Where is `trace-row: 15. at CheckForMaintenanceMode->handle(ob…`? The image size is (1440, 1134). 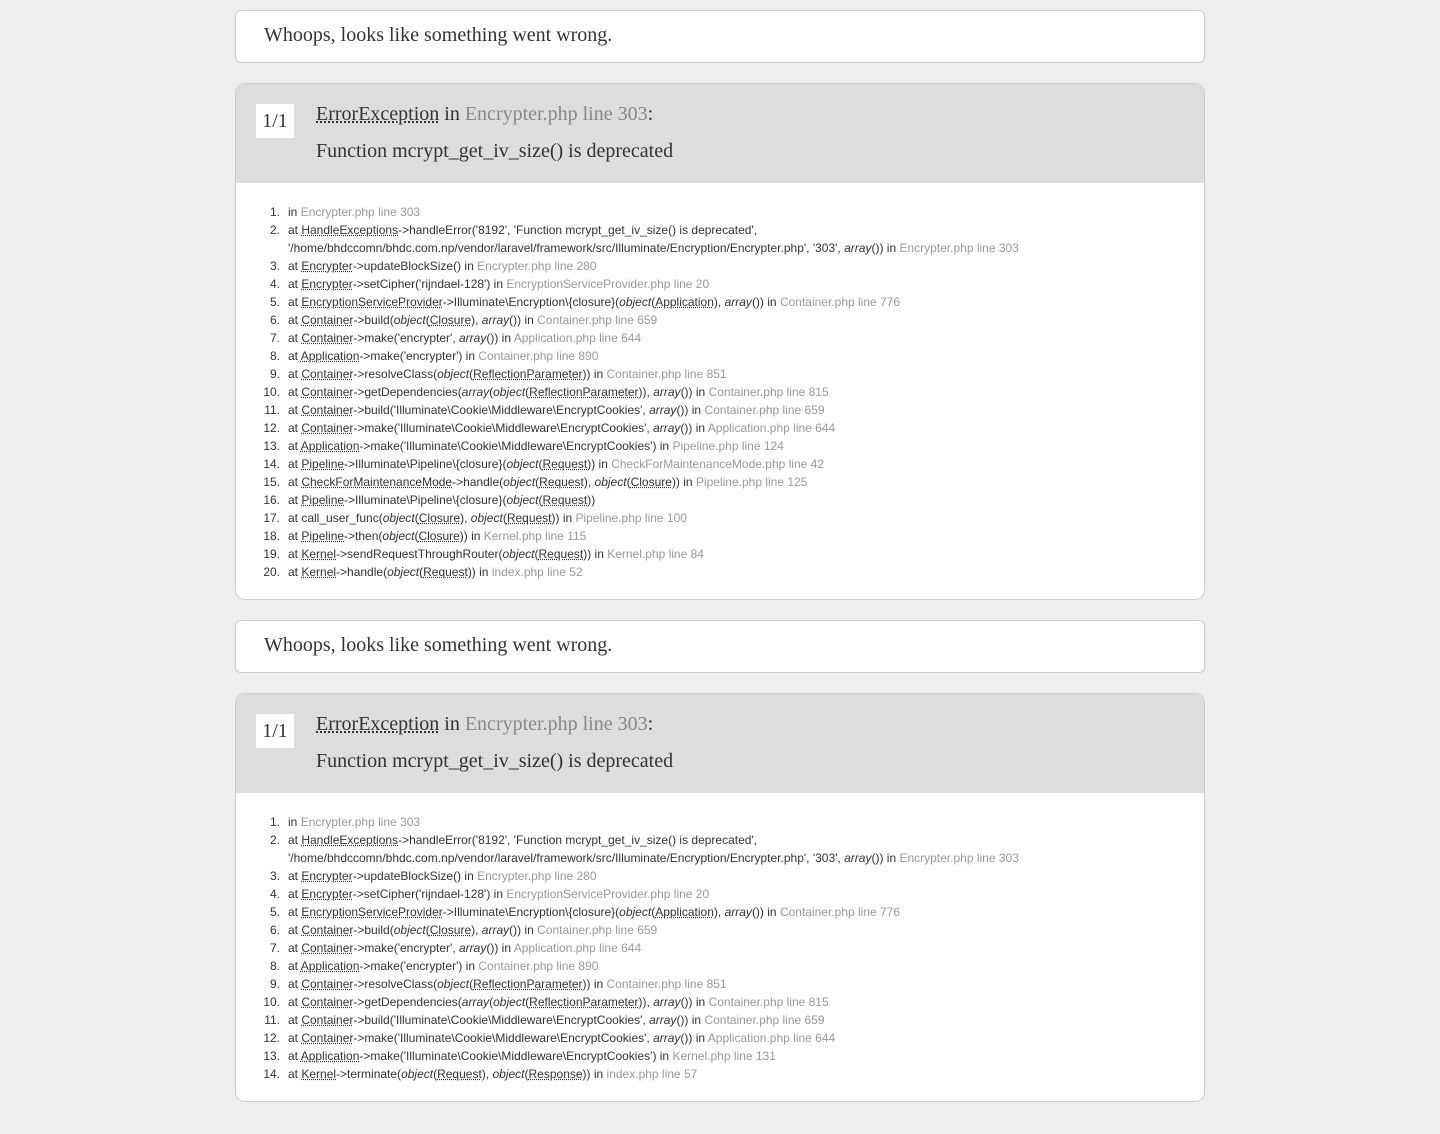
trace-row: 15. at CheckForMaintenanceMode->handle(ob… is located at coordinates (733, 482).